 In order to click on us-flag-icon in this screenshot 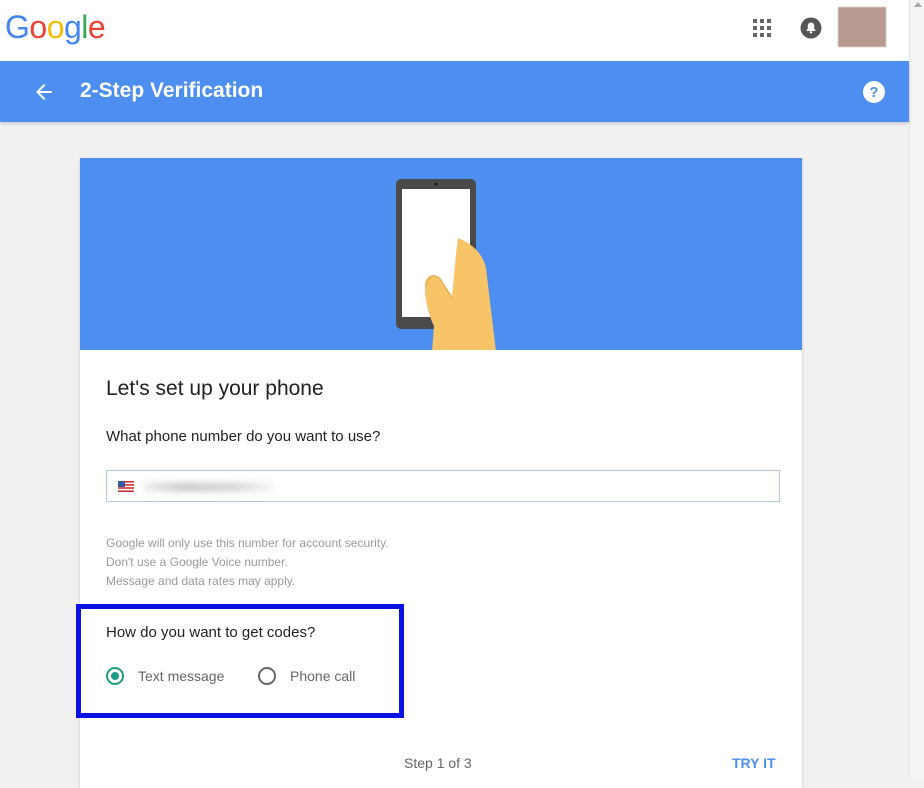, I will do `click(126, 486)`.